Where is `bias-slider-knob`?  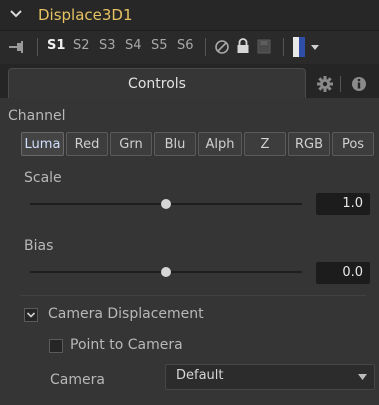
bias-slider-knob is located at coordinates (166, 272).